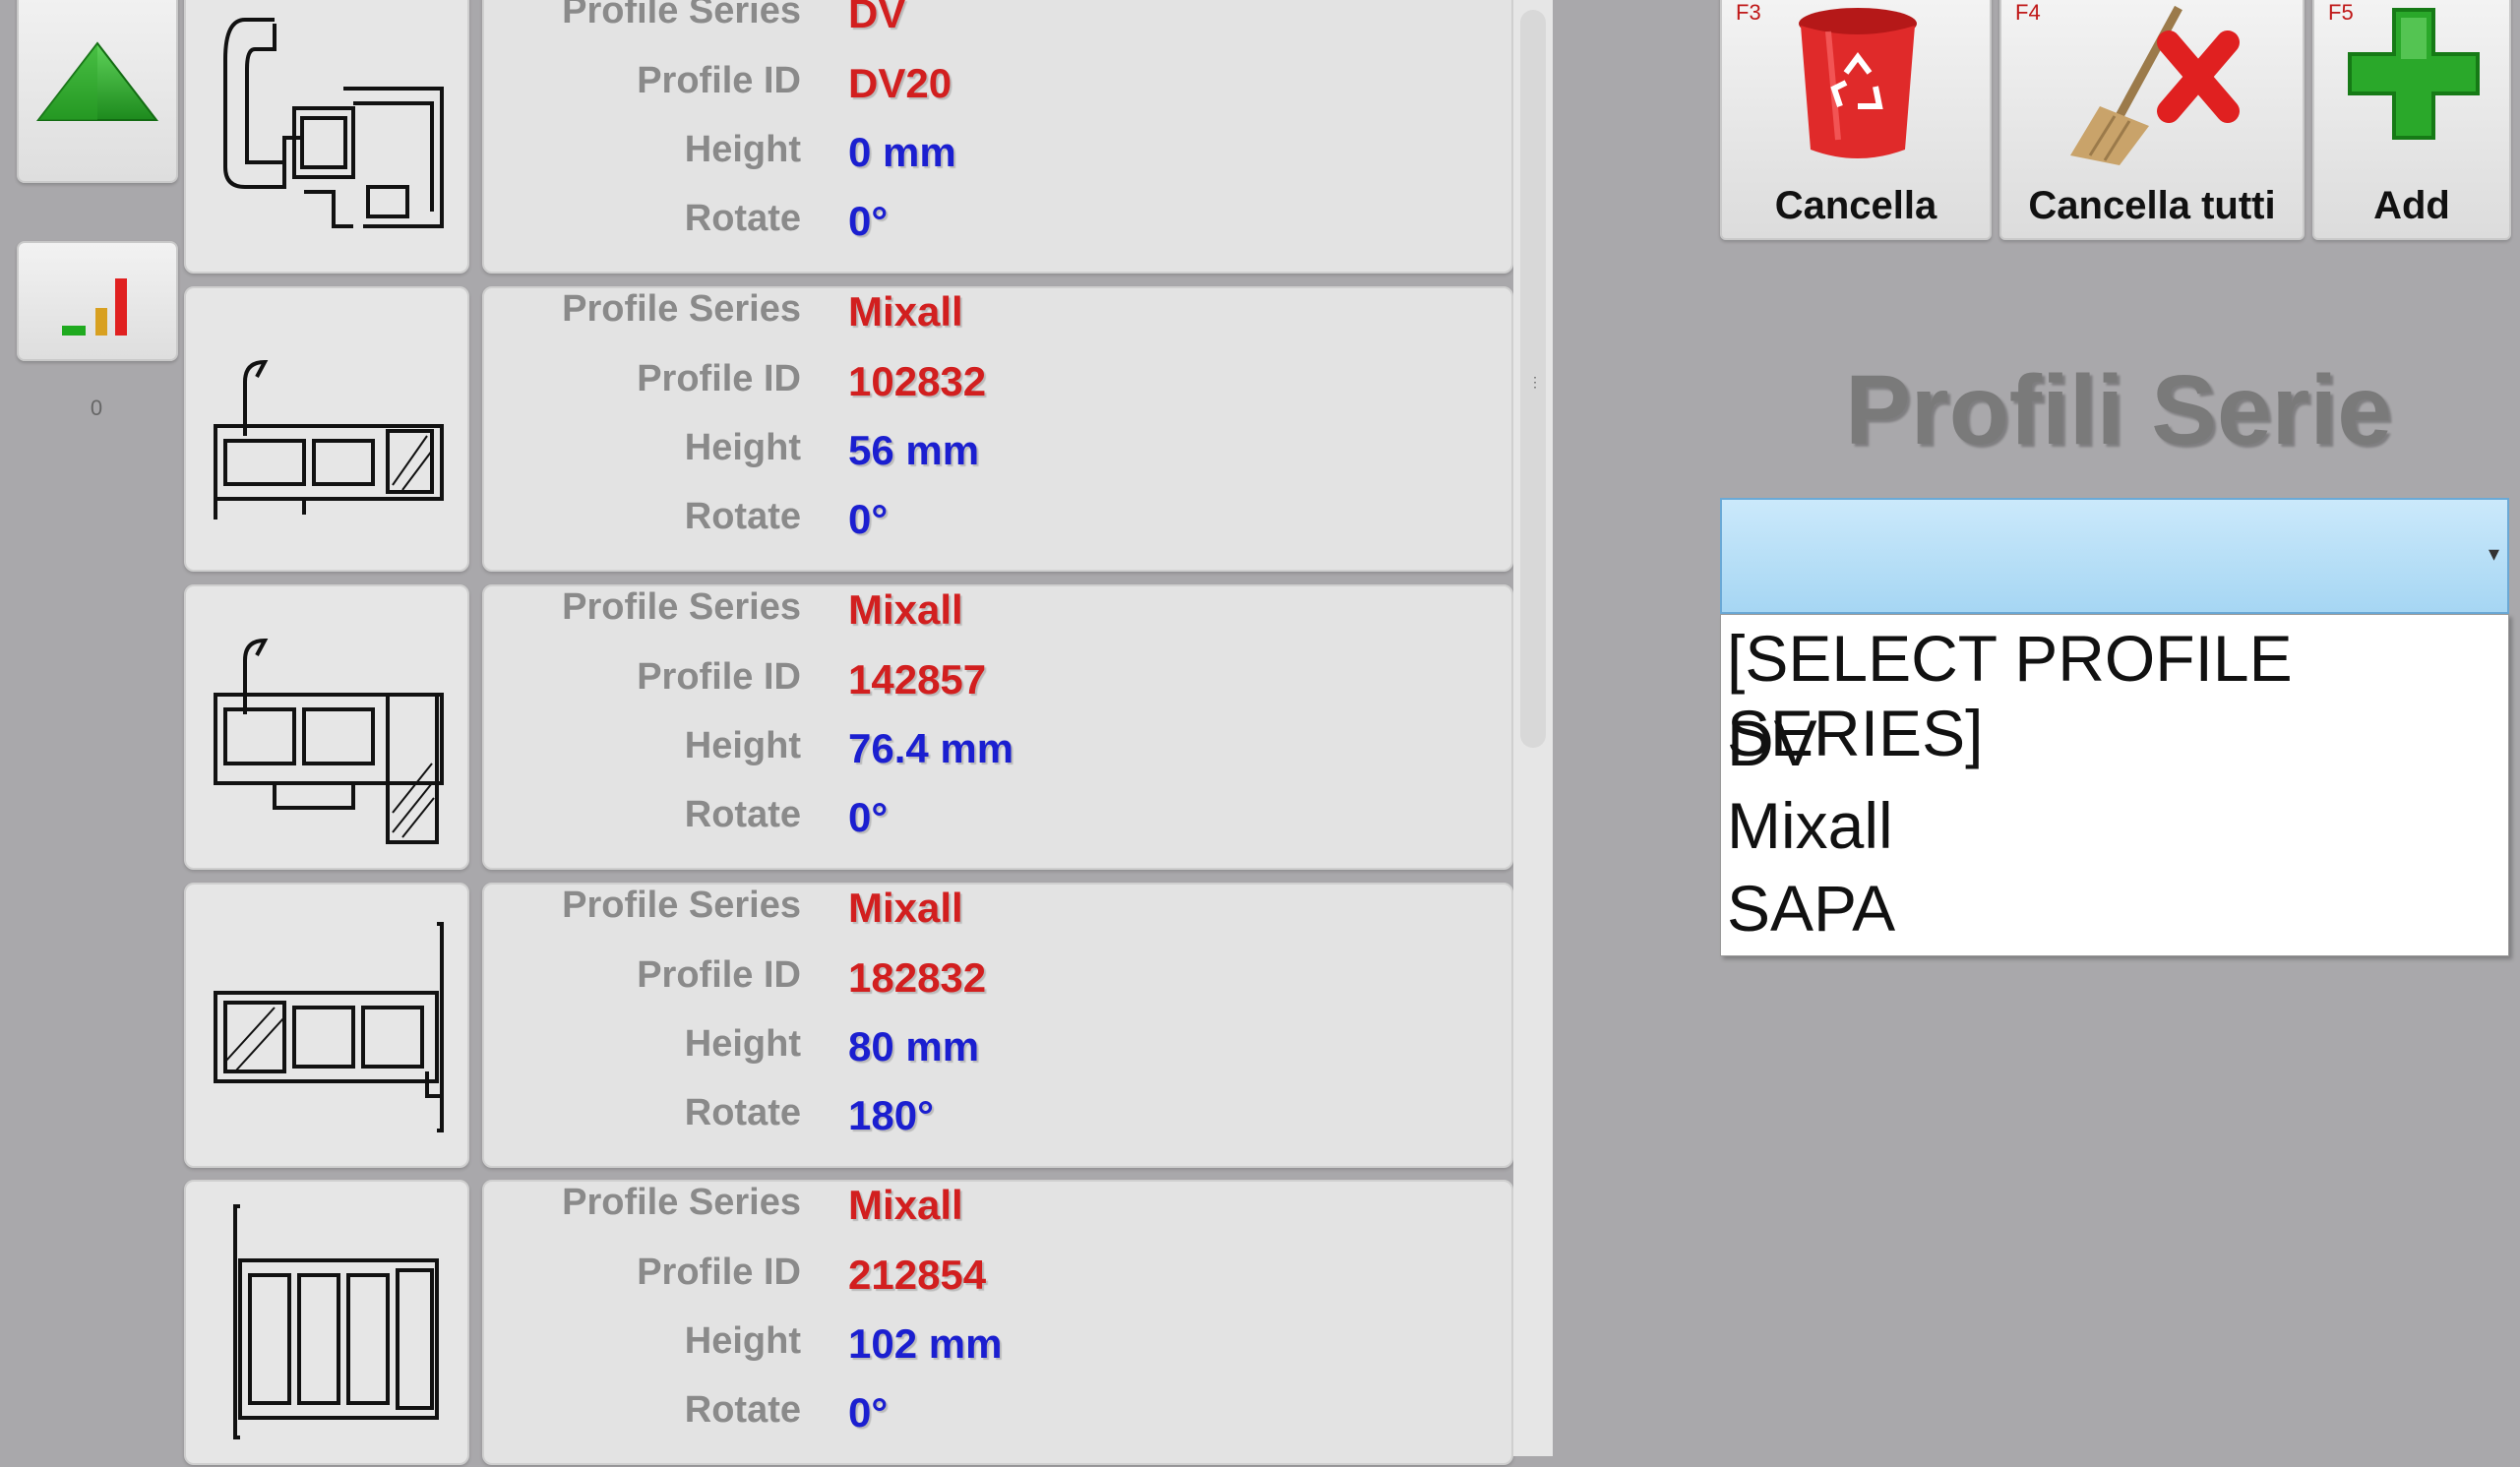 The width and height of the screenshot is (2520, 1467). Describe the element at coordinates (1811, 909) in the screenshot. I see `dropdown-option: SAPA` at that location.